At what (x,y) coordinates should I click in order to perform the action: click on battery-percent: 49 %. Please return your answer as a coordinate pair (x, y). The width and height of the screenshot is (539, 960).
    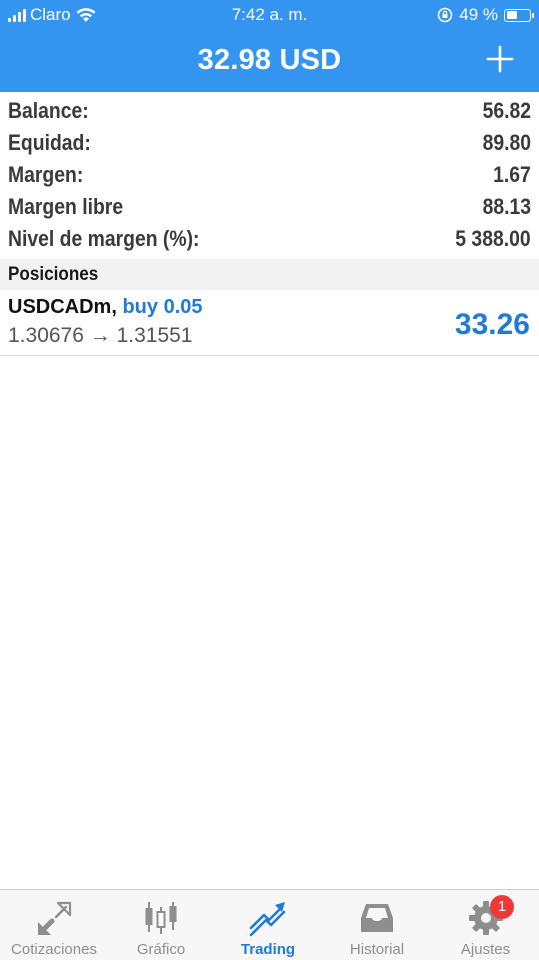
    Looking at the image, I should click on (478, 14).